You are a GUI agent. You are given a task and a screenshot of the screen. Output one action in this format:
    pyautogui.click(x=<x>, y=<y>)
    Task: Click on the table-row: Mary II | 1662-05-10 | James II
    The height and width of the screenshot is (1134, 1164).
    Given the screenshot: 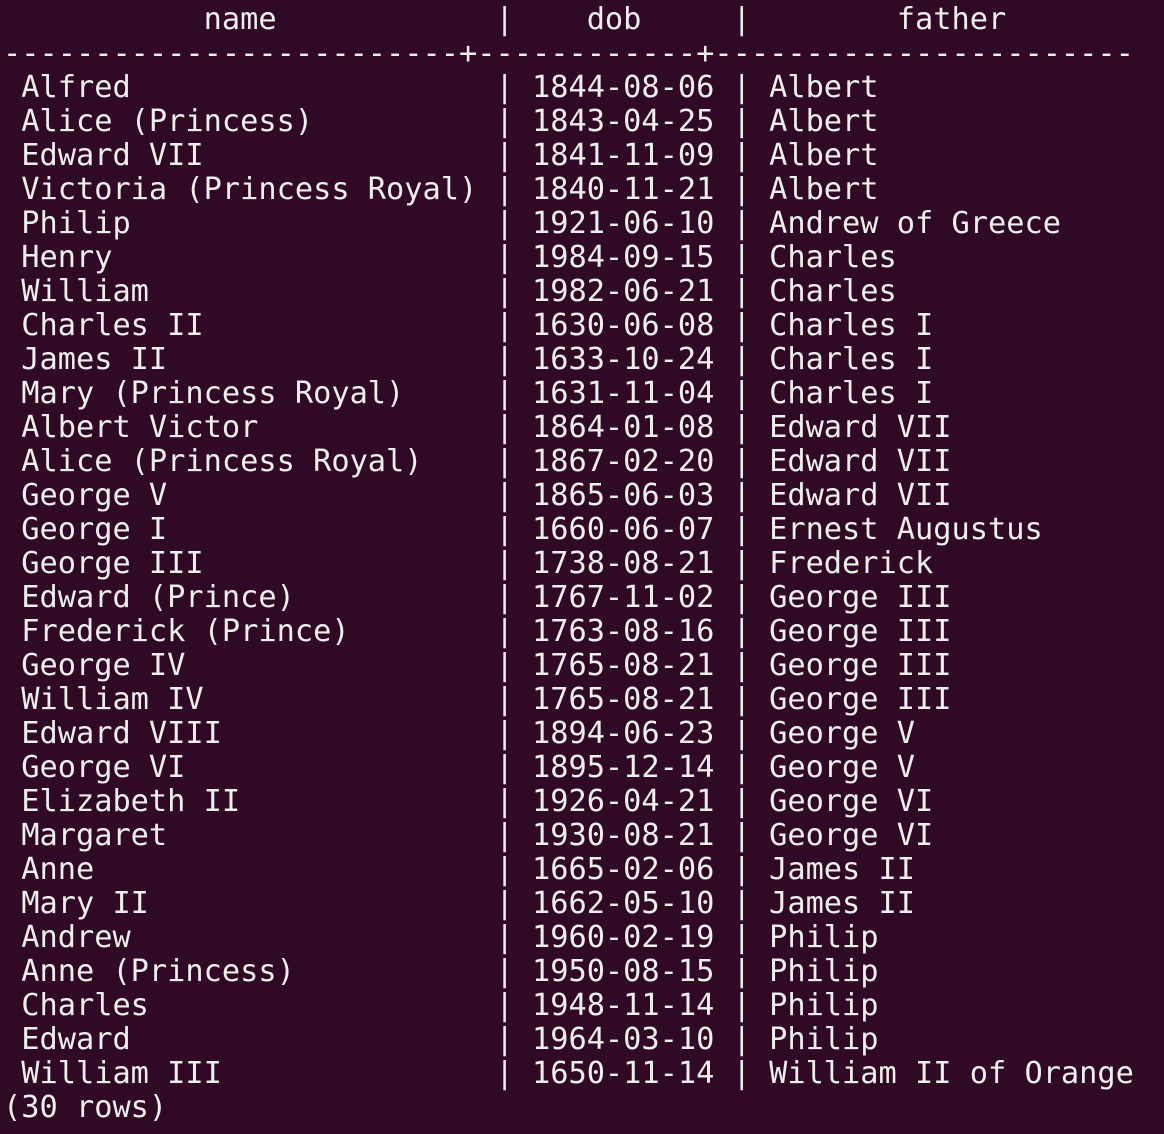 What is the action you would take?
    pyautogui.click(x=459, y=903)
    